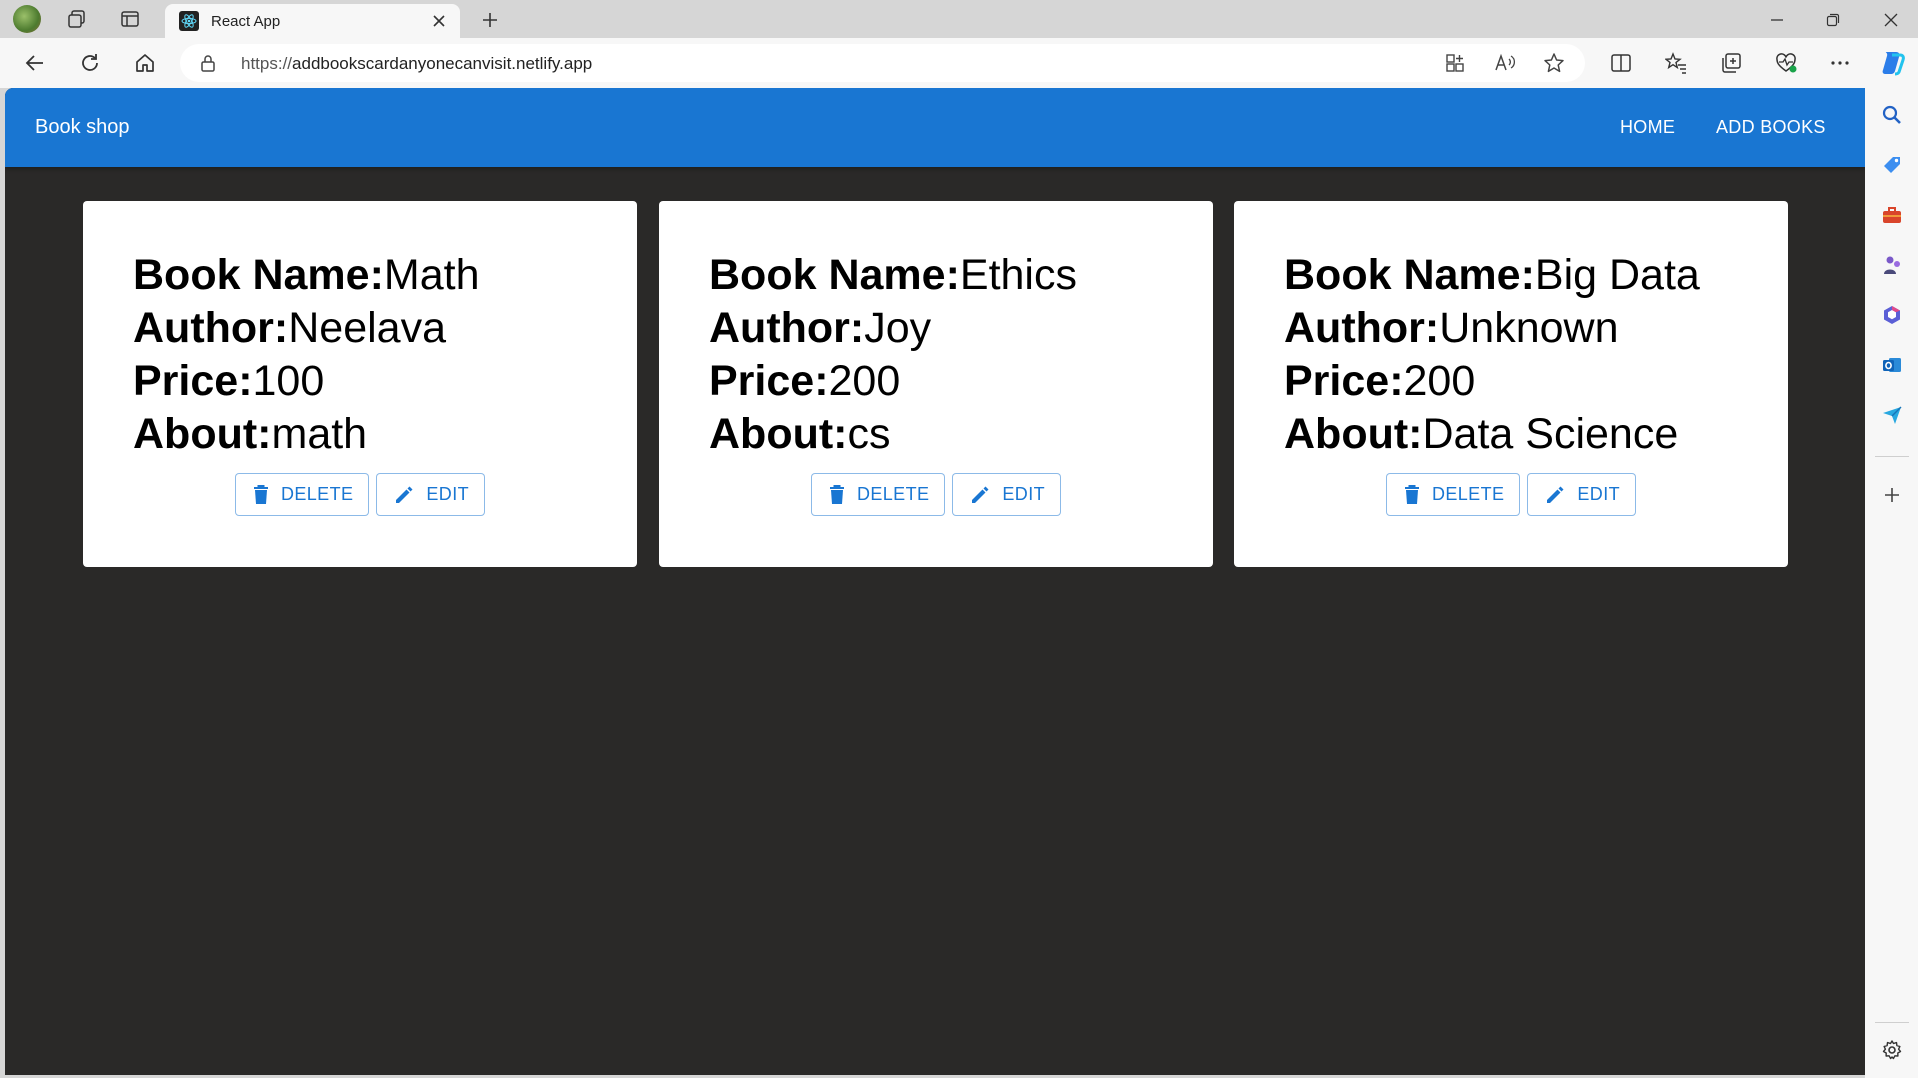 The image size is (1918, 1078). What do you see at coordinates (442, 63) in the screenshot?
I see `url-host: addbookscardanyonecanvisit.netlify.app` at bounding box center [442, 63].